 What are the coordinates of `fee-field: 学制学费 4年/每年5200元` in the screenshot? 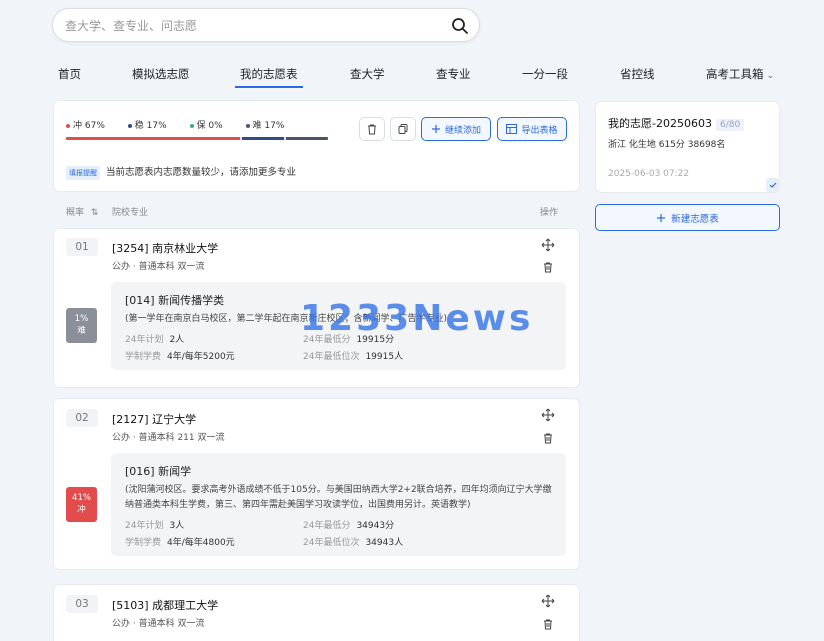 It's located at (180, 355).